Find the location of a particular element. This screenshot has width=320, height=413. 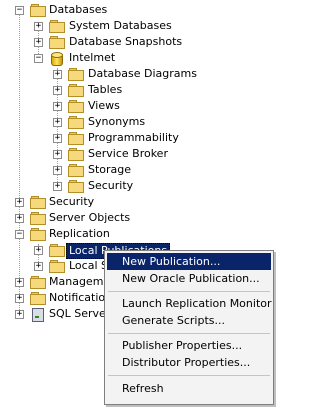

tree-node-intelmet: − Intelmet is located at coordinates (146, 59).